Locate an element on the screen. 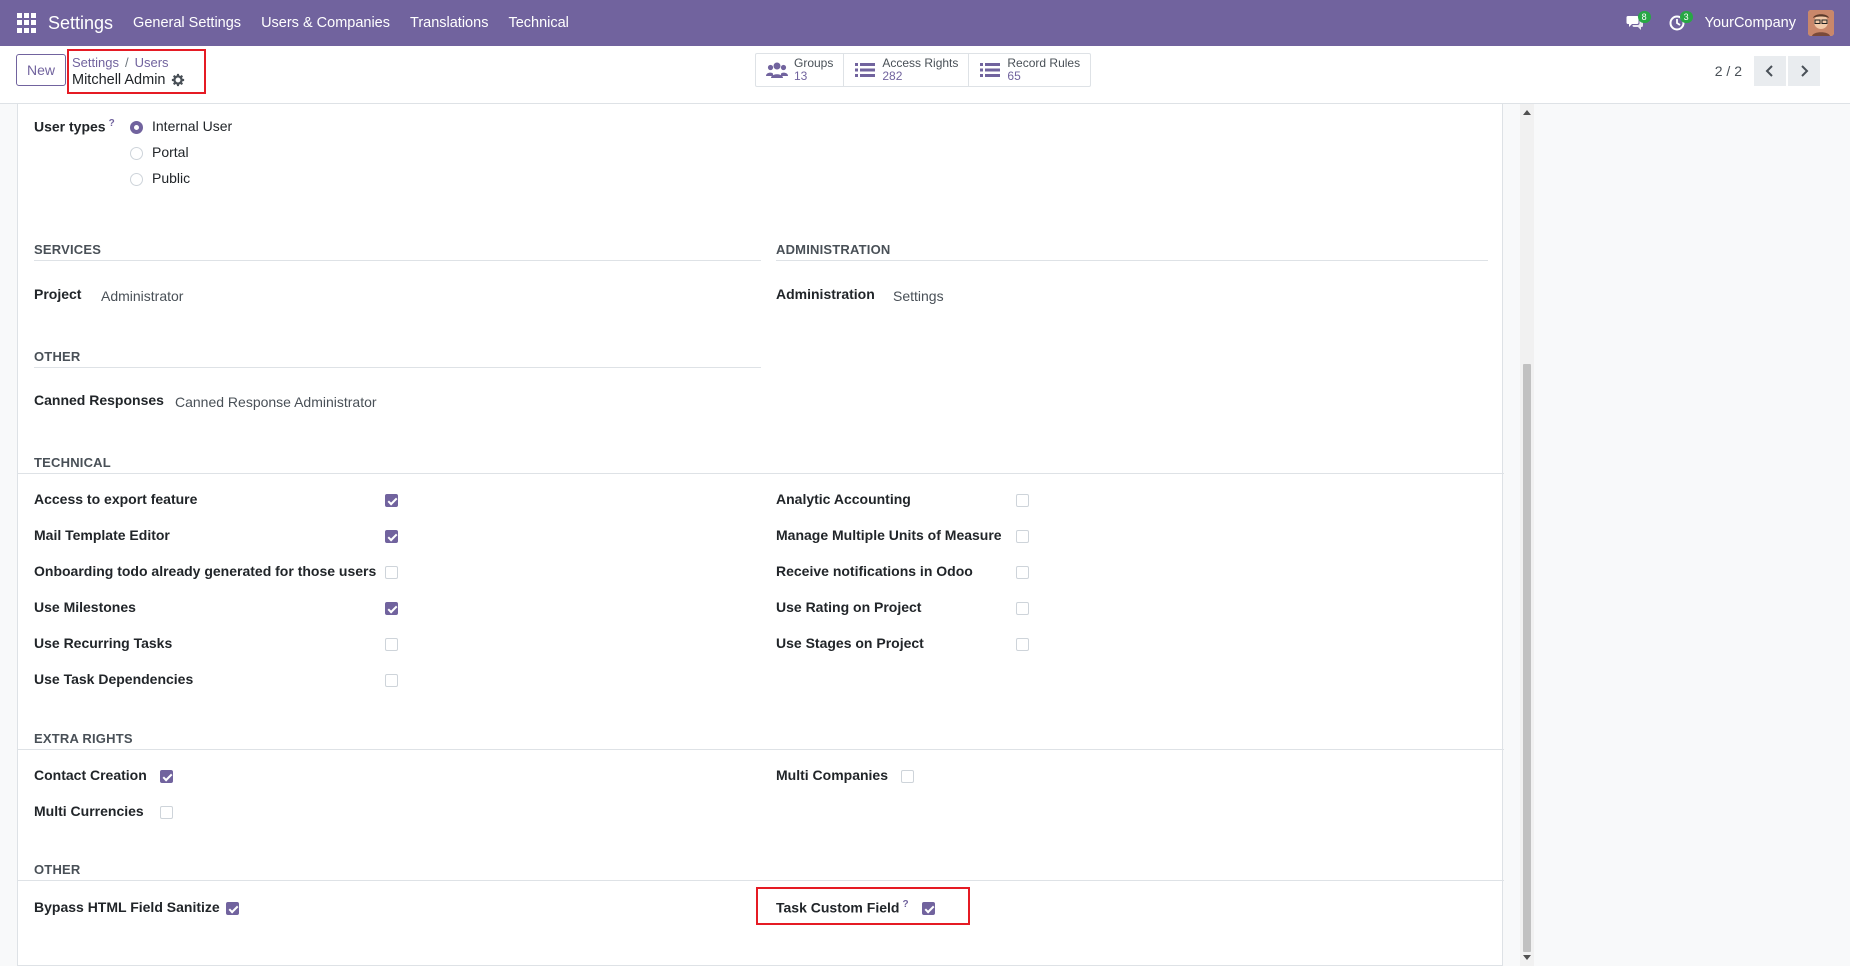 This screenshot has height=966, width=1850. canned-responses-label: Canned Responses is located at coordinates (99, 400).